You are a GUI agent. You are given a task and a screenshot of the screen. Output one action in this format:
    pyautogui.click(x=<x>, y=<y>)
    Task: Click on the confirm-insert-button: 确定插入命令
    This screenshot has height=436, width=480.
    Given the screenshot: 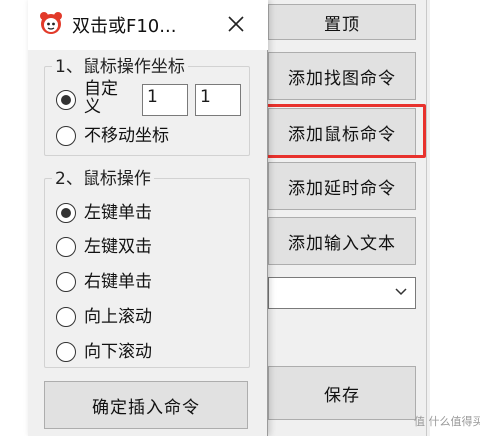 What is the action you would take?
    pyautogui.click(x=146, y=405)
    